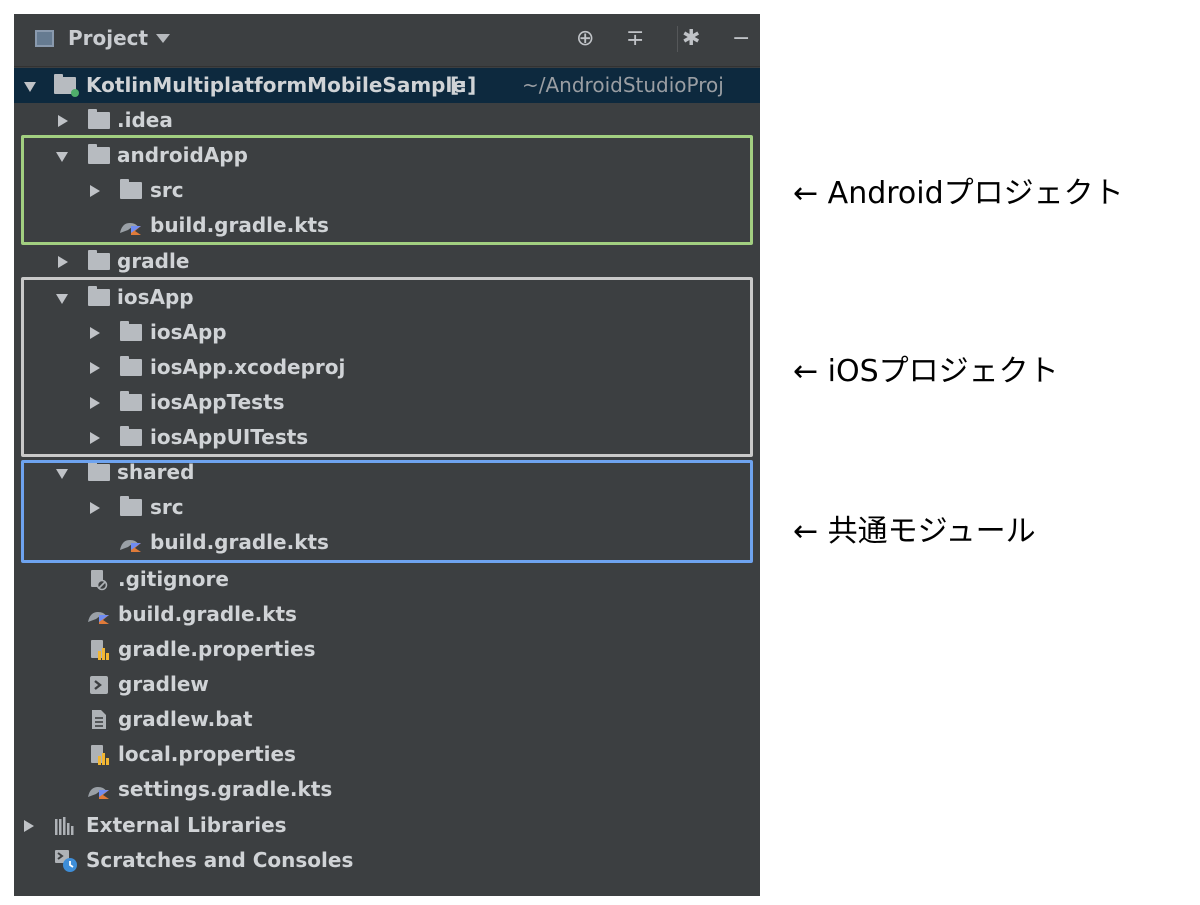 The height and width of the screenshot is (905, 1200). Describe the element at coordinates (66, 85) in the screenshot. I see `module-folder-icon` at that location.